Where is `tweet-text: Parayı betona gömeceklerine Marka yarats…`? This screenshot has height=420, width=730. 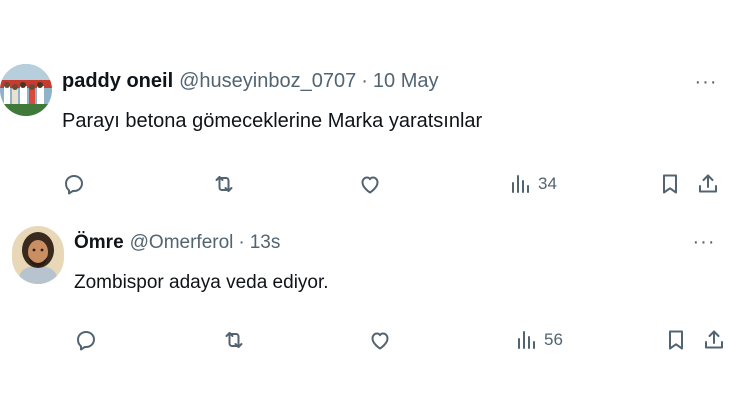 tweet-text: Parayı betona gömeceklerine Marka yarats… is located at coordinates (272, 121).